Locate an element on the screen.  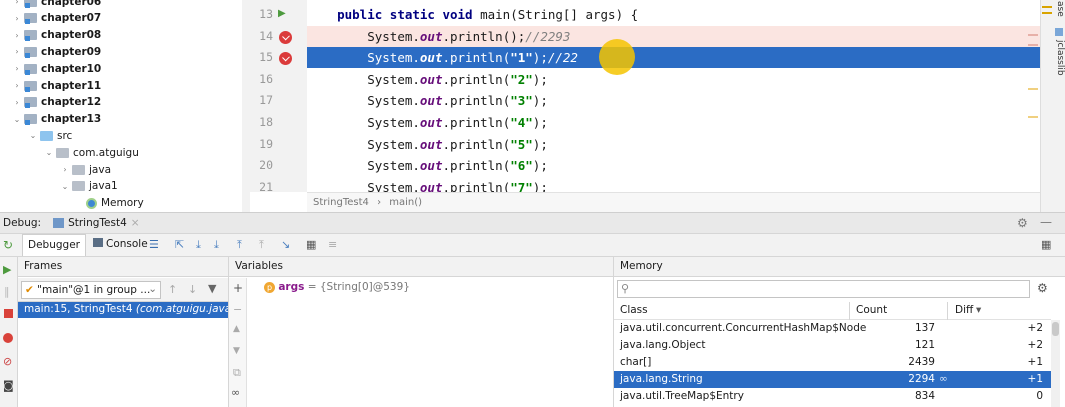
breadcrumb-method: main() is located at coordinates (405, 202).